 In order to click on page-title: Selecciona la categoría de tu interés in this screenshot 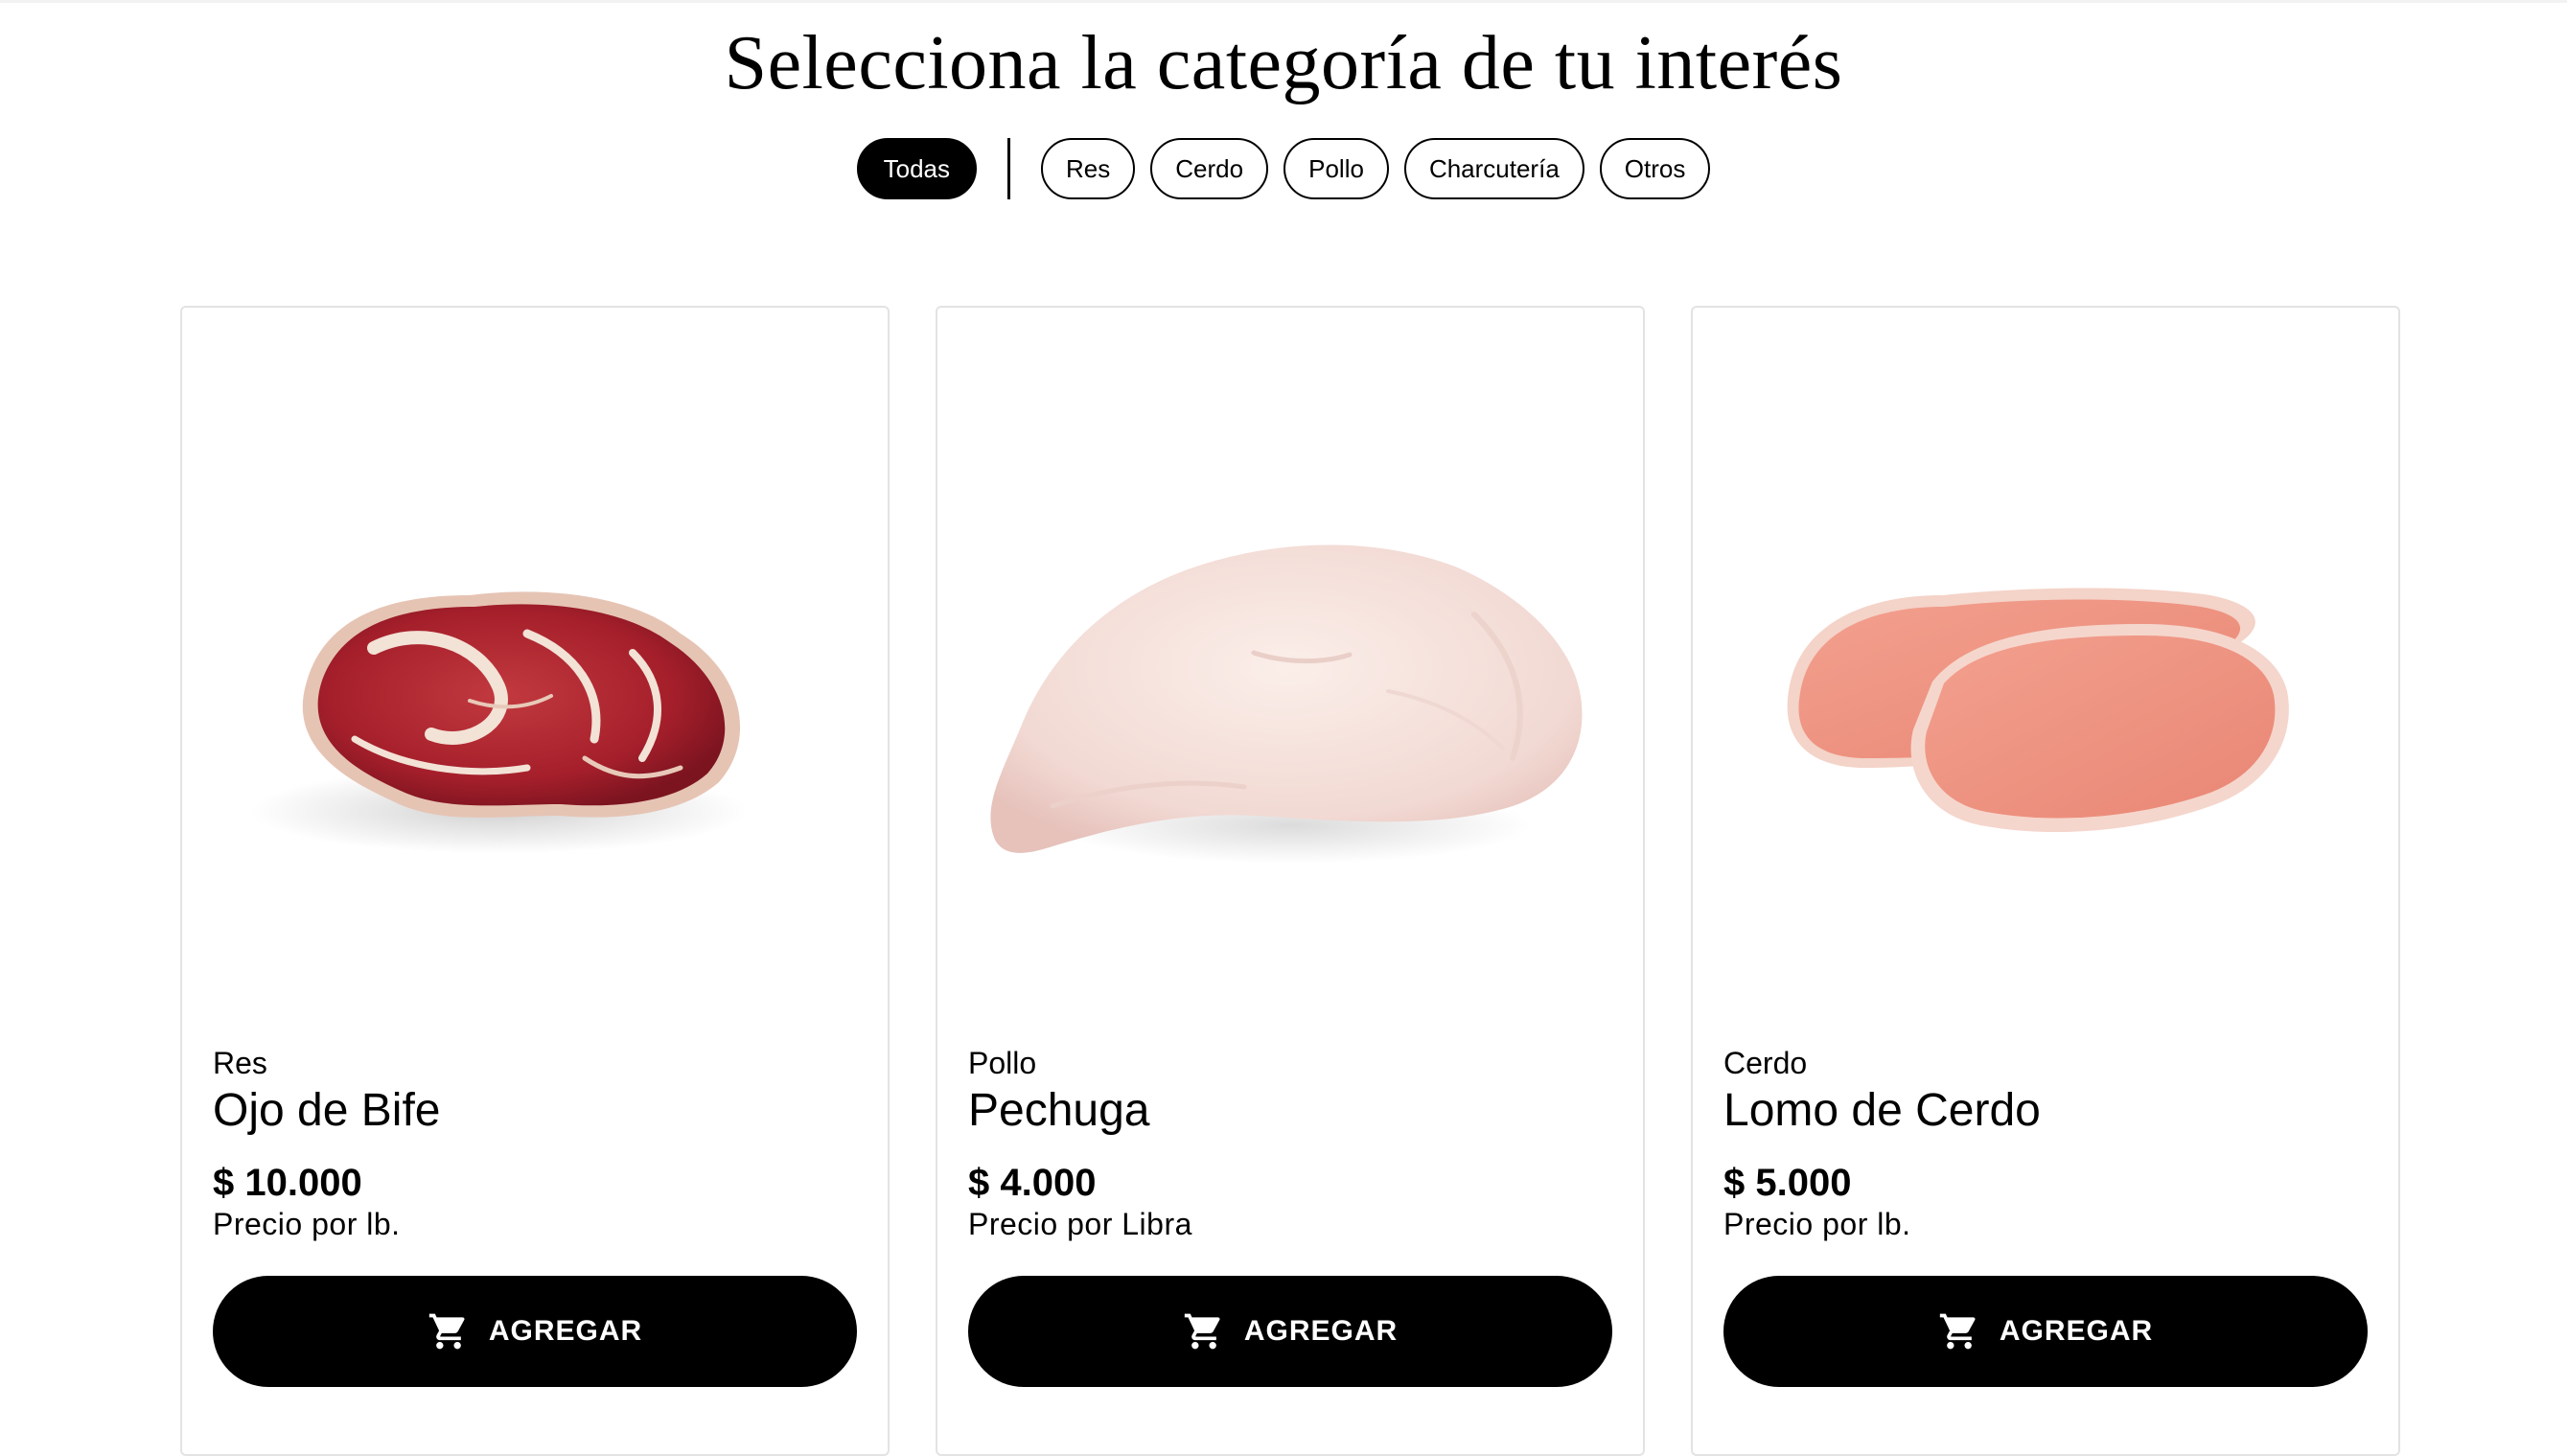, I will do `click(1283, 63)`.